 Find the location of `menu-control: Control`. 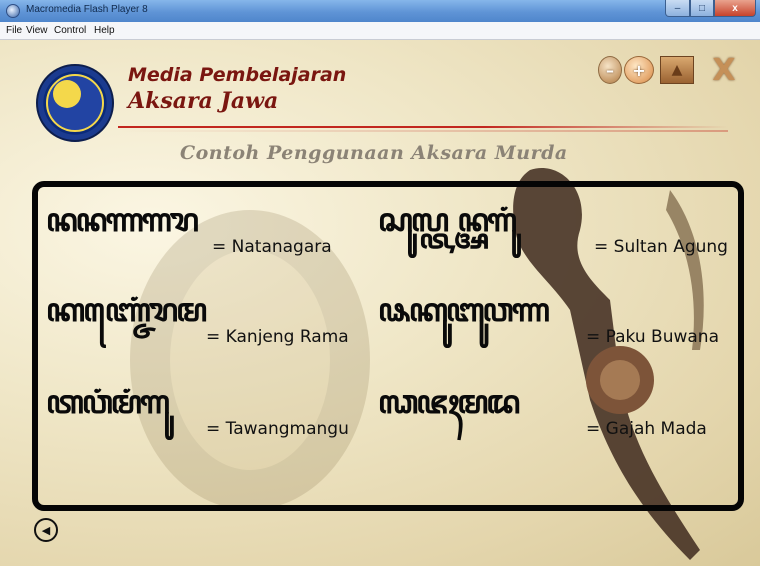

menu-control: Control is located at coordinates (70, 30).